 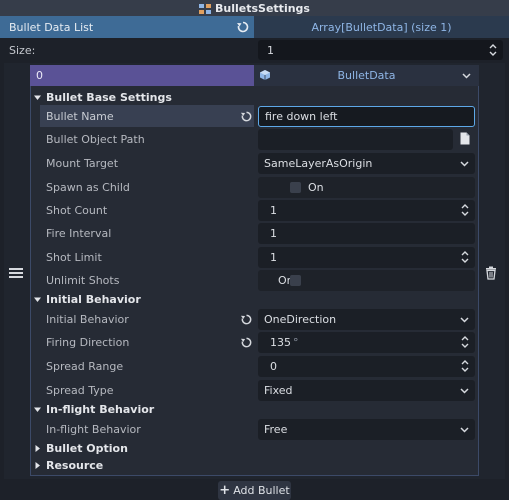 What do you see at coordinates (366, 280) in the screenshot?
I see `unlimit-shots-checkbox: On` at bounding box center [366, 280].